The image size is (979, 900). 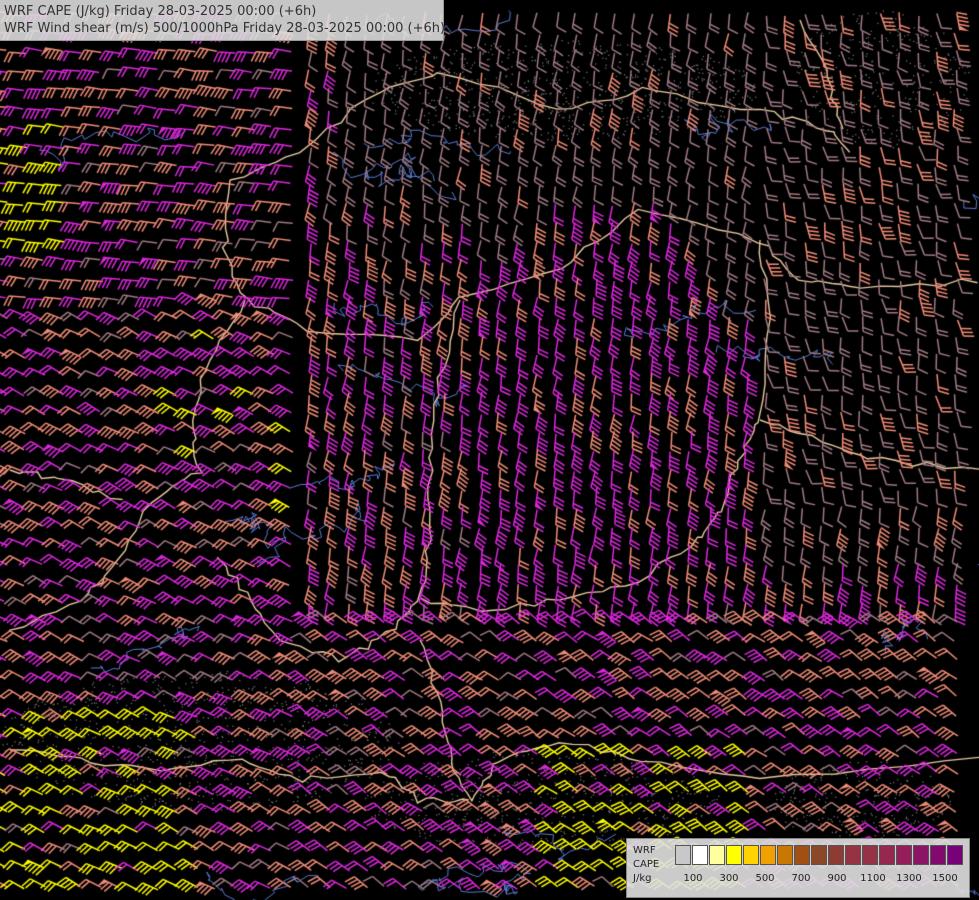 I want to click on legend-tick: 1100, so click(x=873, y=878).